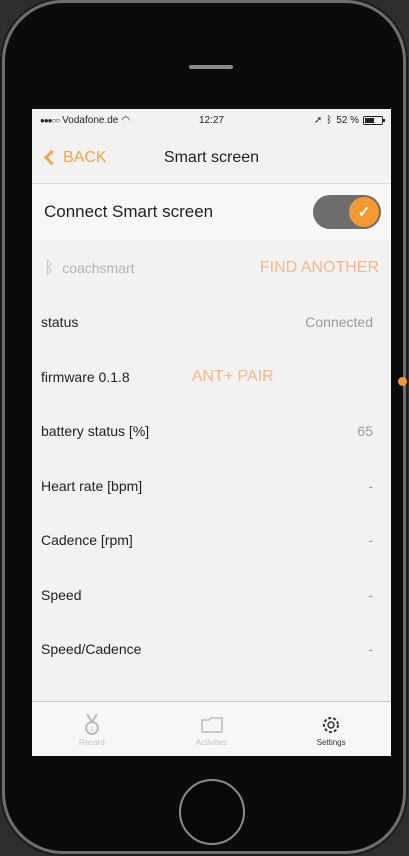 The image size is (409, 856). What do you see at coordinates (374, 120) in the screenshot?
I see `battery-icon` at bounding box center [374, 120].